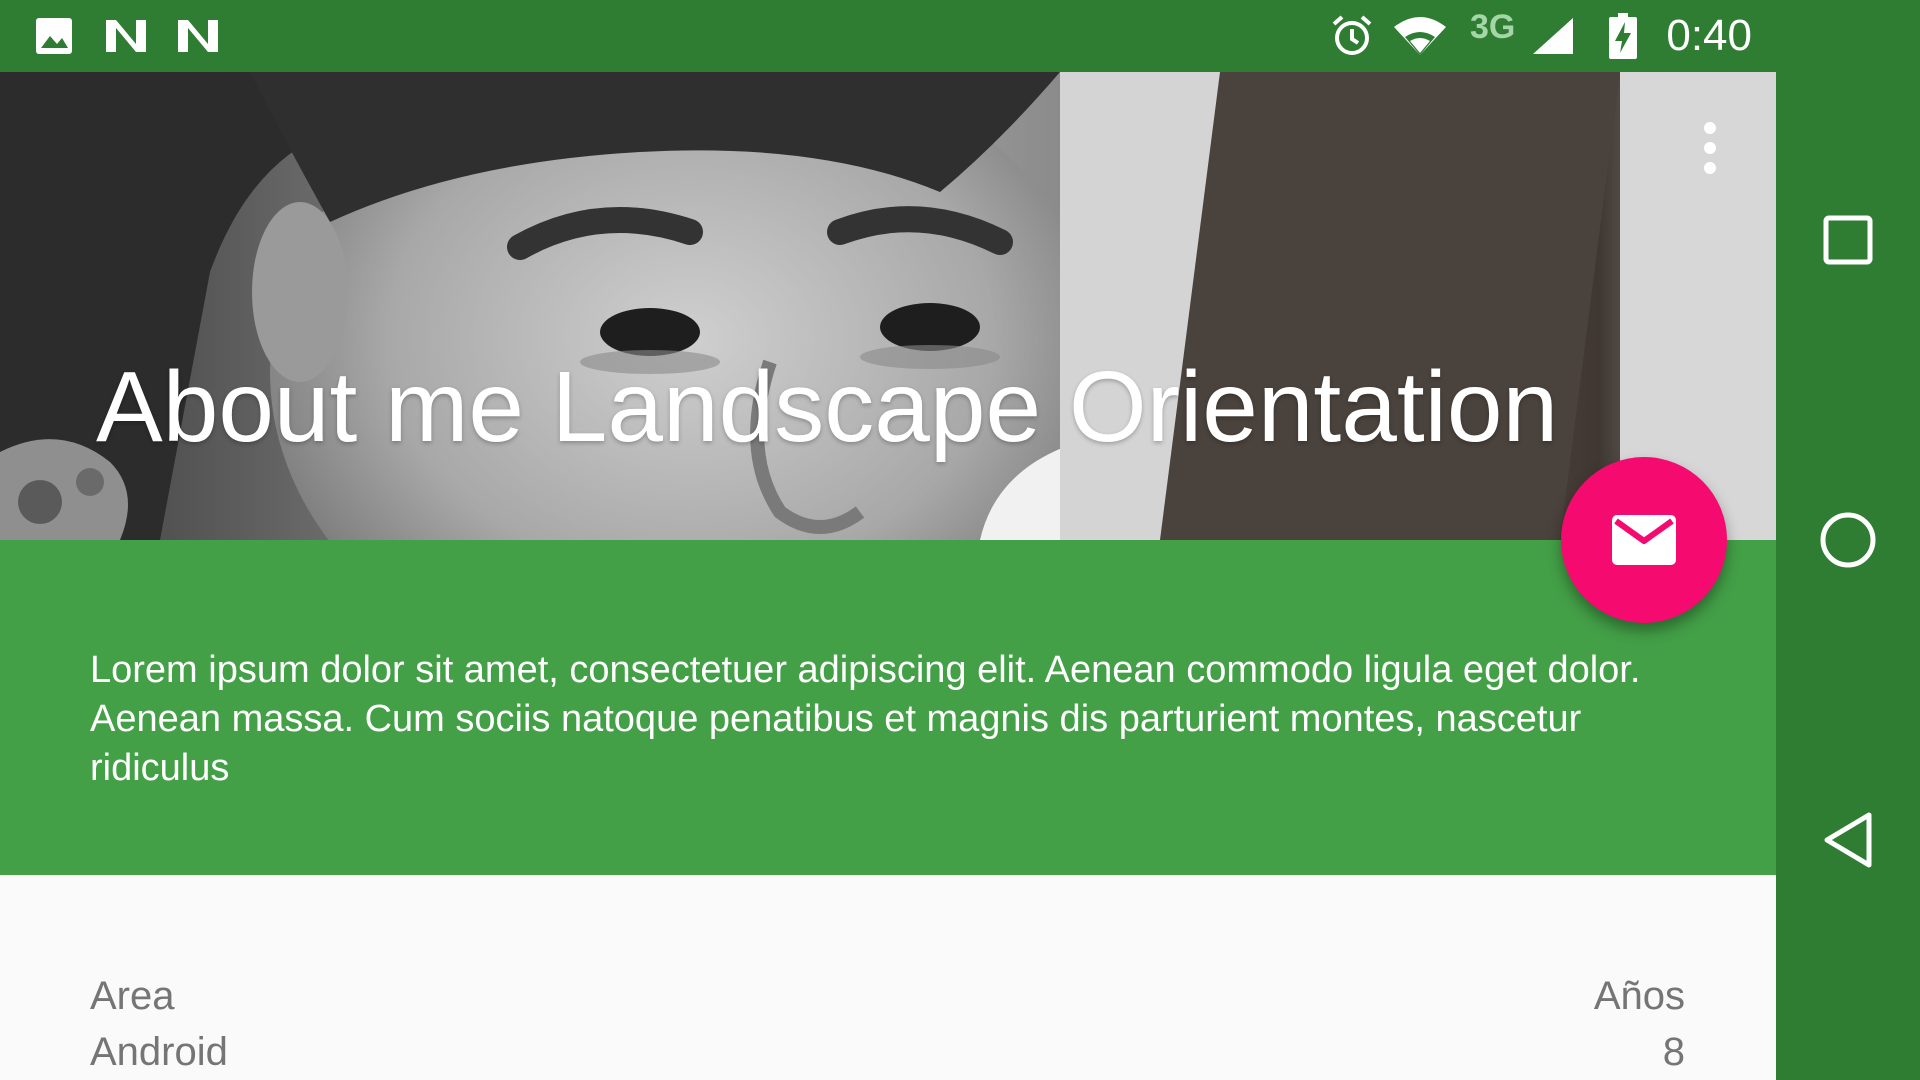 Image resolution: width=1920 pixels, height=1080 pixels. I want to click on image-icon, so click(54, 36).